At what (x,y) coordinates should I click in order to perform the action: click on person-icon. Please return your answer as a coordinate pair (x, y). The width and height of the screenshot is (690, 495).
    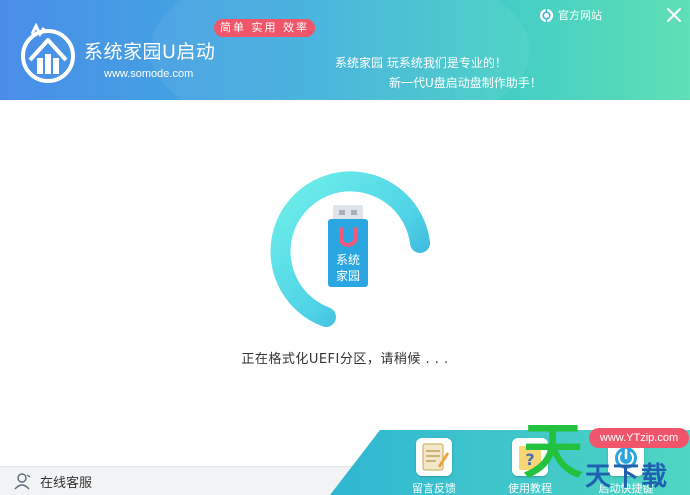
    Looking at the image, I should click on (22, 481).